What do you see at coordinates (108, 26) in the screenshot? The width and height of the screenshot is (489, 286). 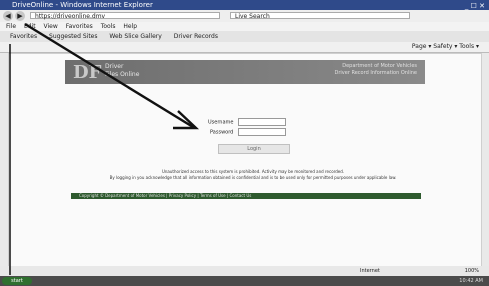 I see `menu-tools: Tools` at bounding box center [108, 26].